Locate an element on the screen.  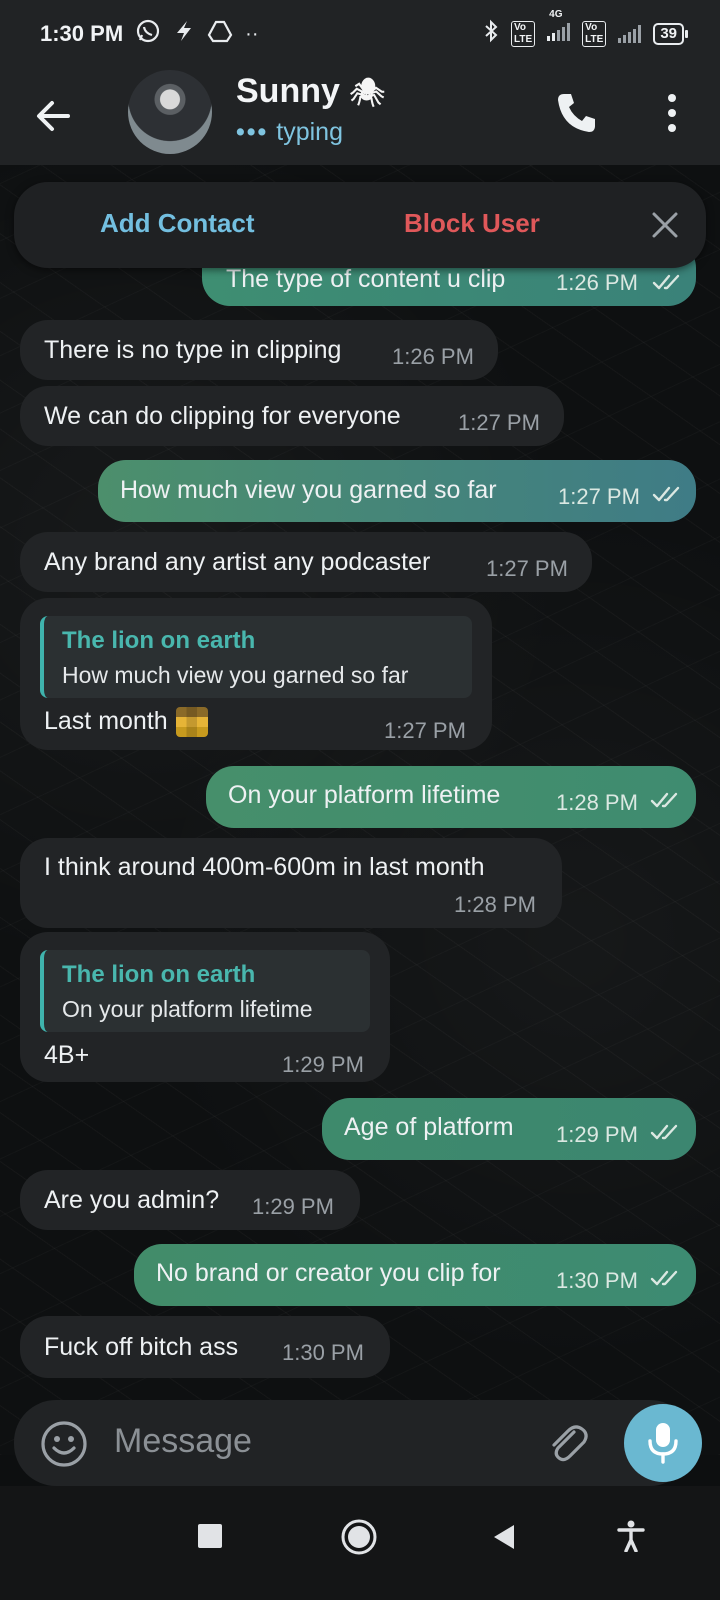
arrow-left-icon is located at coordinates (53, 116).